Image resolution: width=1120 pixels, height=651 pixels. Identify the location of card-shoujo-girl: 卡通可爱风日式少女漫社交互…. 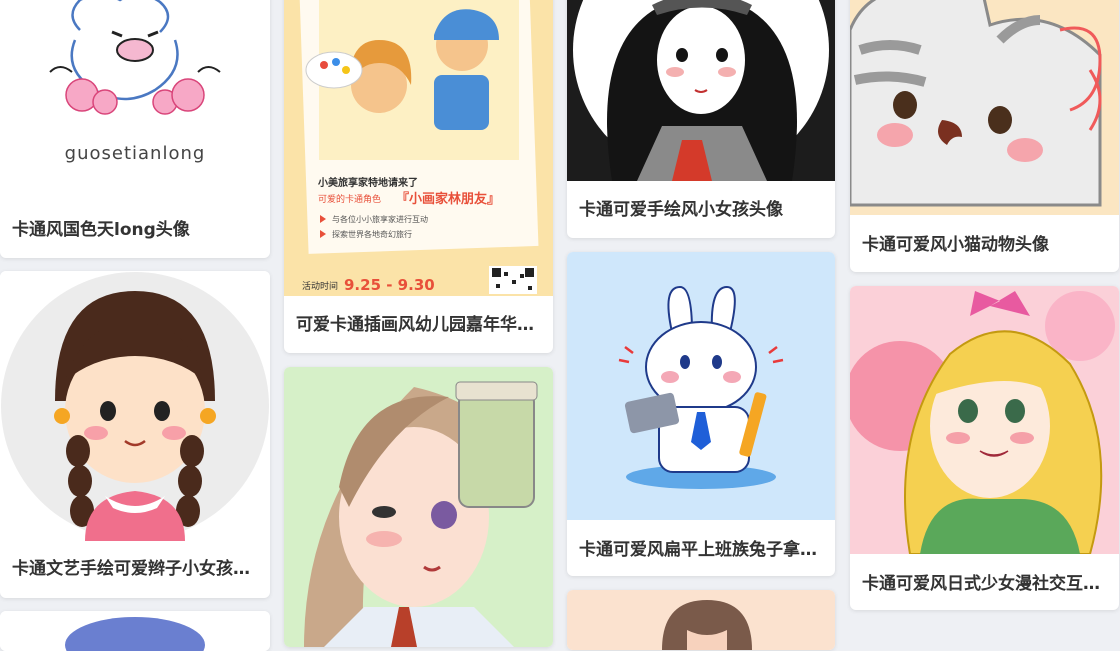
(984, 448).